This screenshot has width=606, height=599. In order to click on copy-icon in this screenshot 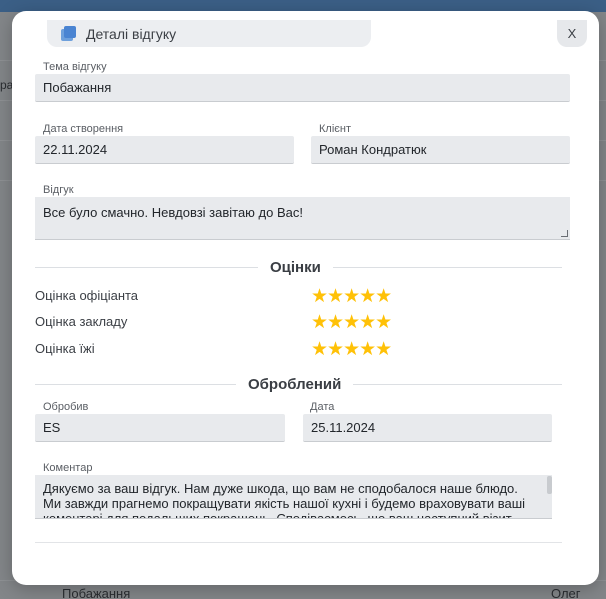, I will do `click(69, 33)`.